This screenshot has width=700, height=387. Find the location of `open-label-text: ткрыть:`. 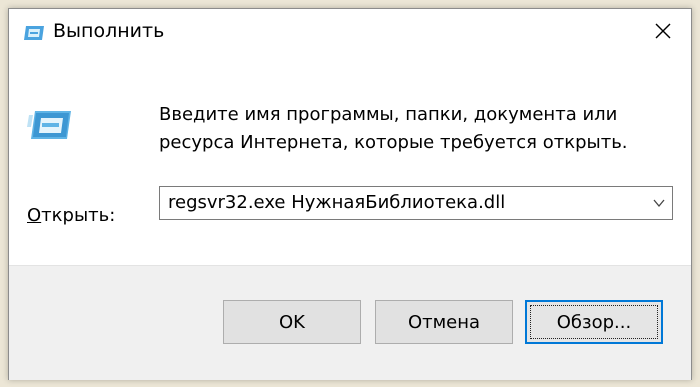

open-label-text: ткрыть: is located at coordinates (78, 215).